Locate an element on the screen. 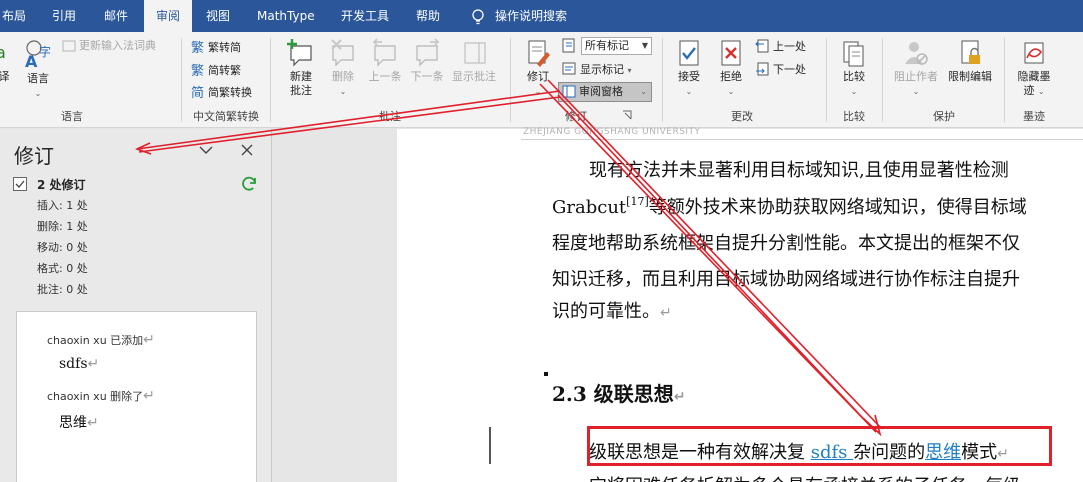  translate-button: a 译 is located at coordinates (6, 61).